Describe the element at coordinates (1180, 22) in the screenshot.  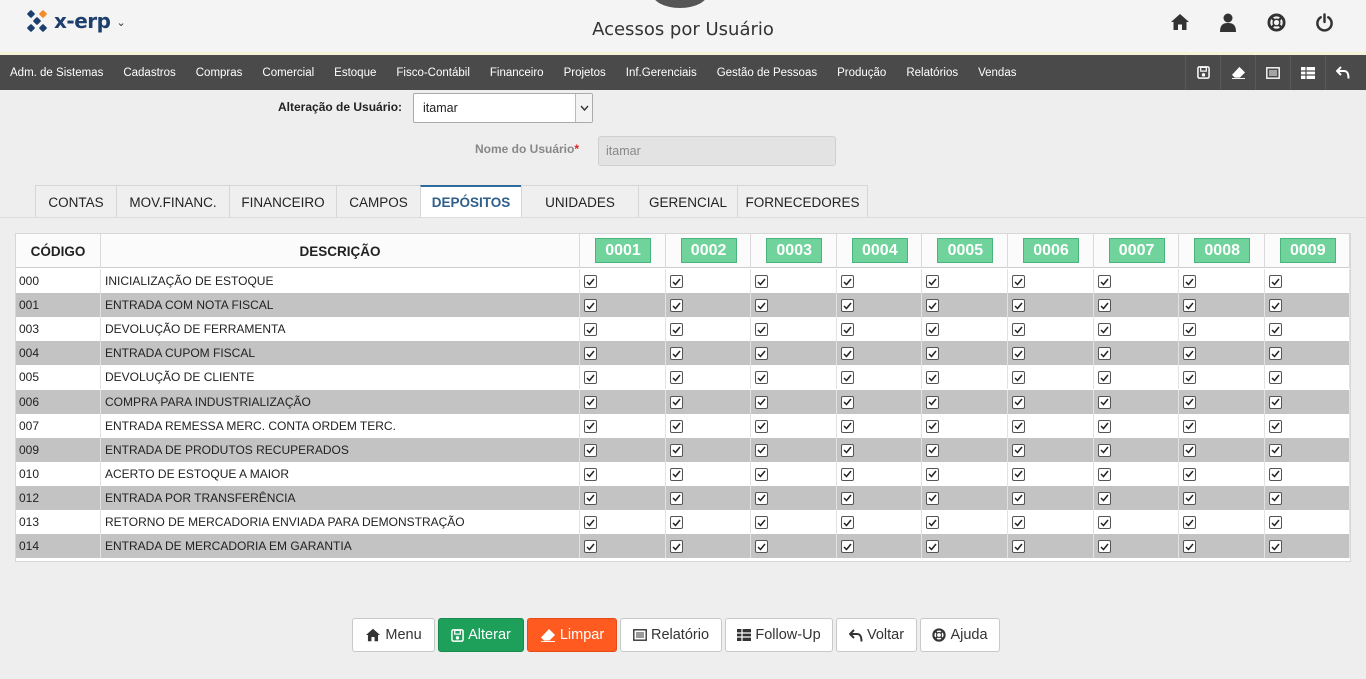
I see `home-icon` at that location.